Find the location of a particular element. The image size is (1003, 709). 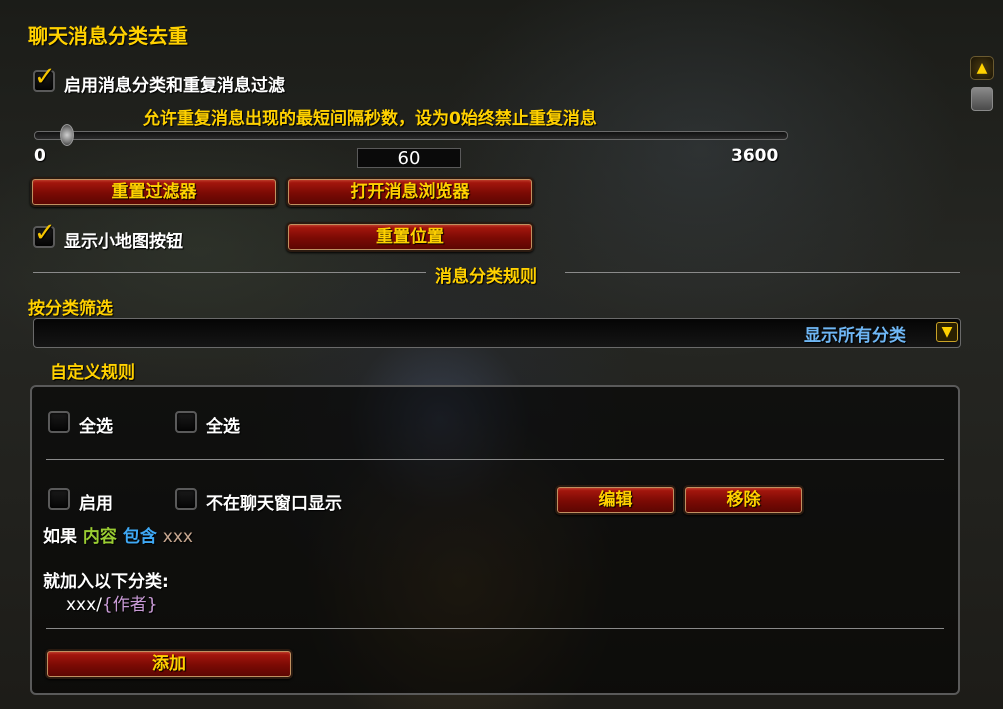

rule-condition: 如果 内容 包含 xxx is located at coordinates (118, 534).